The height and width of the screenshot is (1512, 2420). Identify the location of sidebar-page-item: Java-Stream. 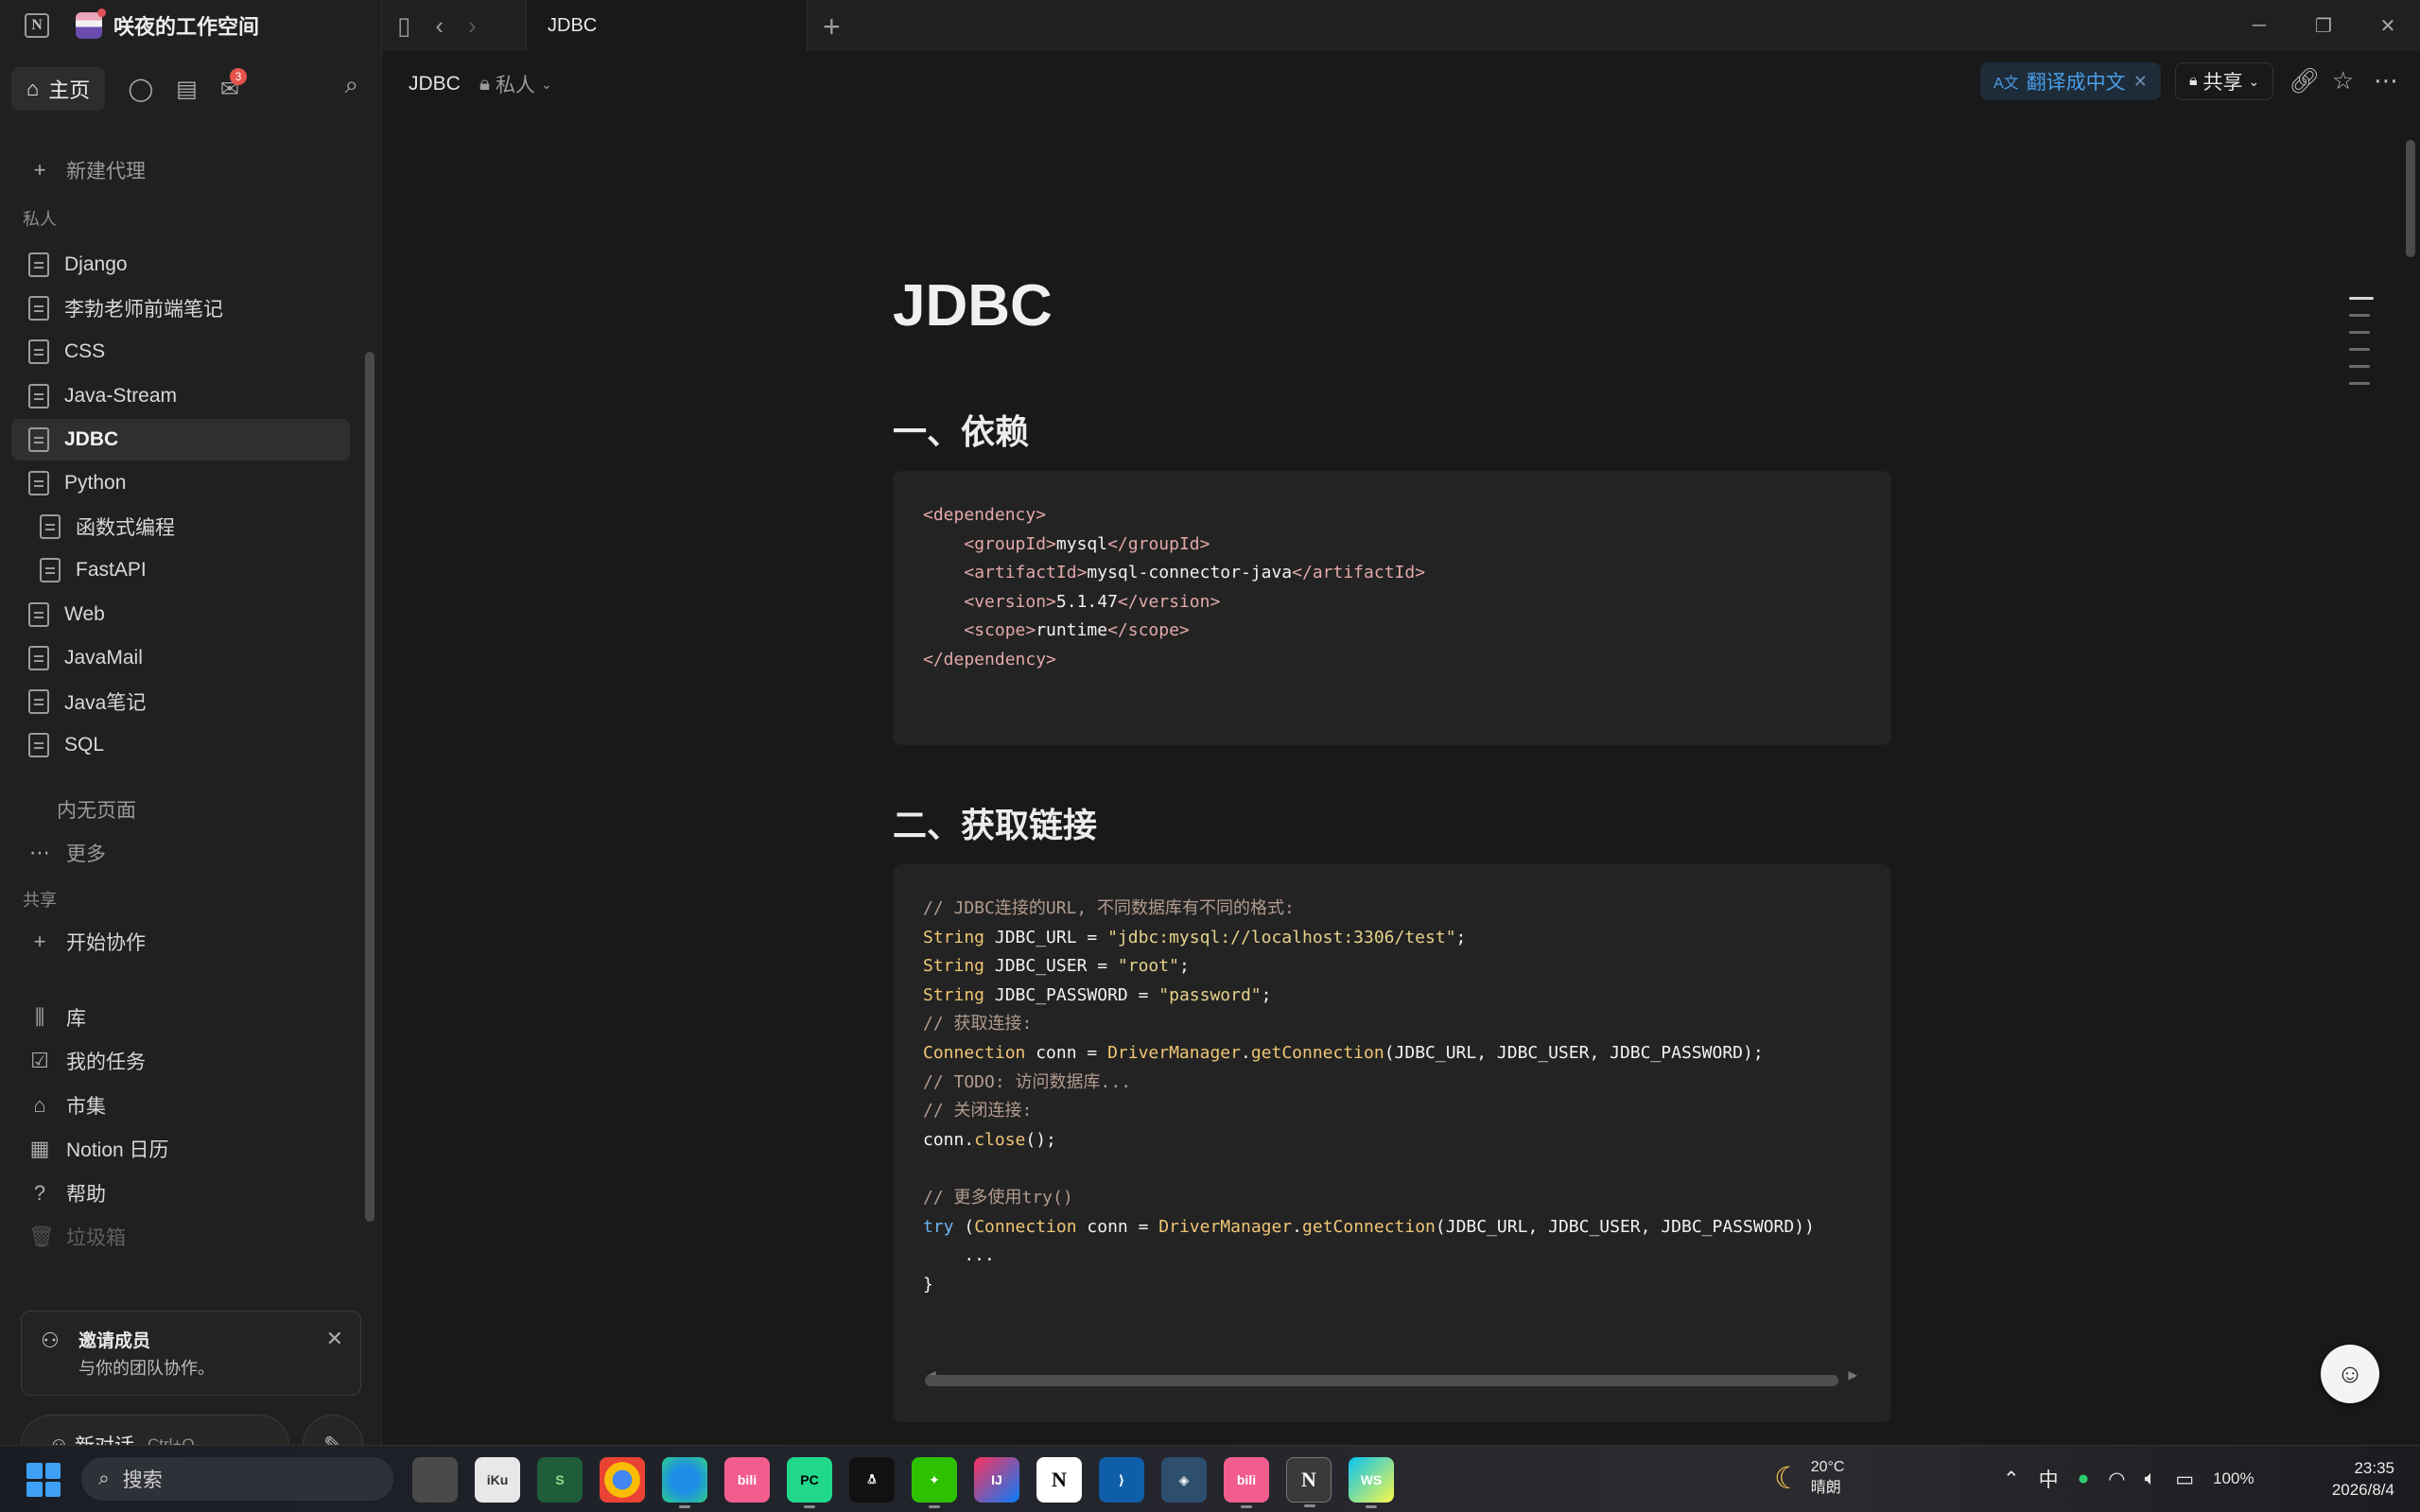
(181, 396).